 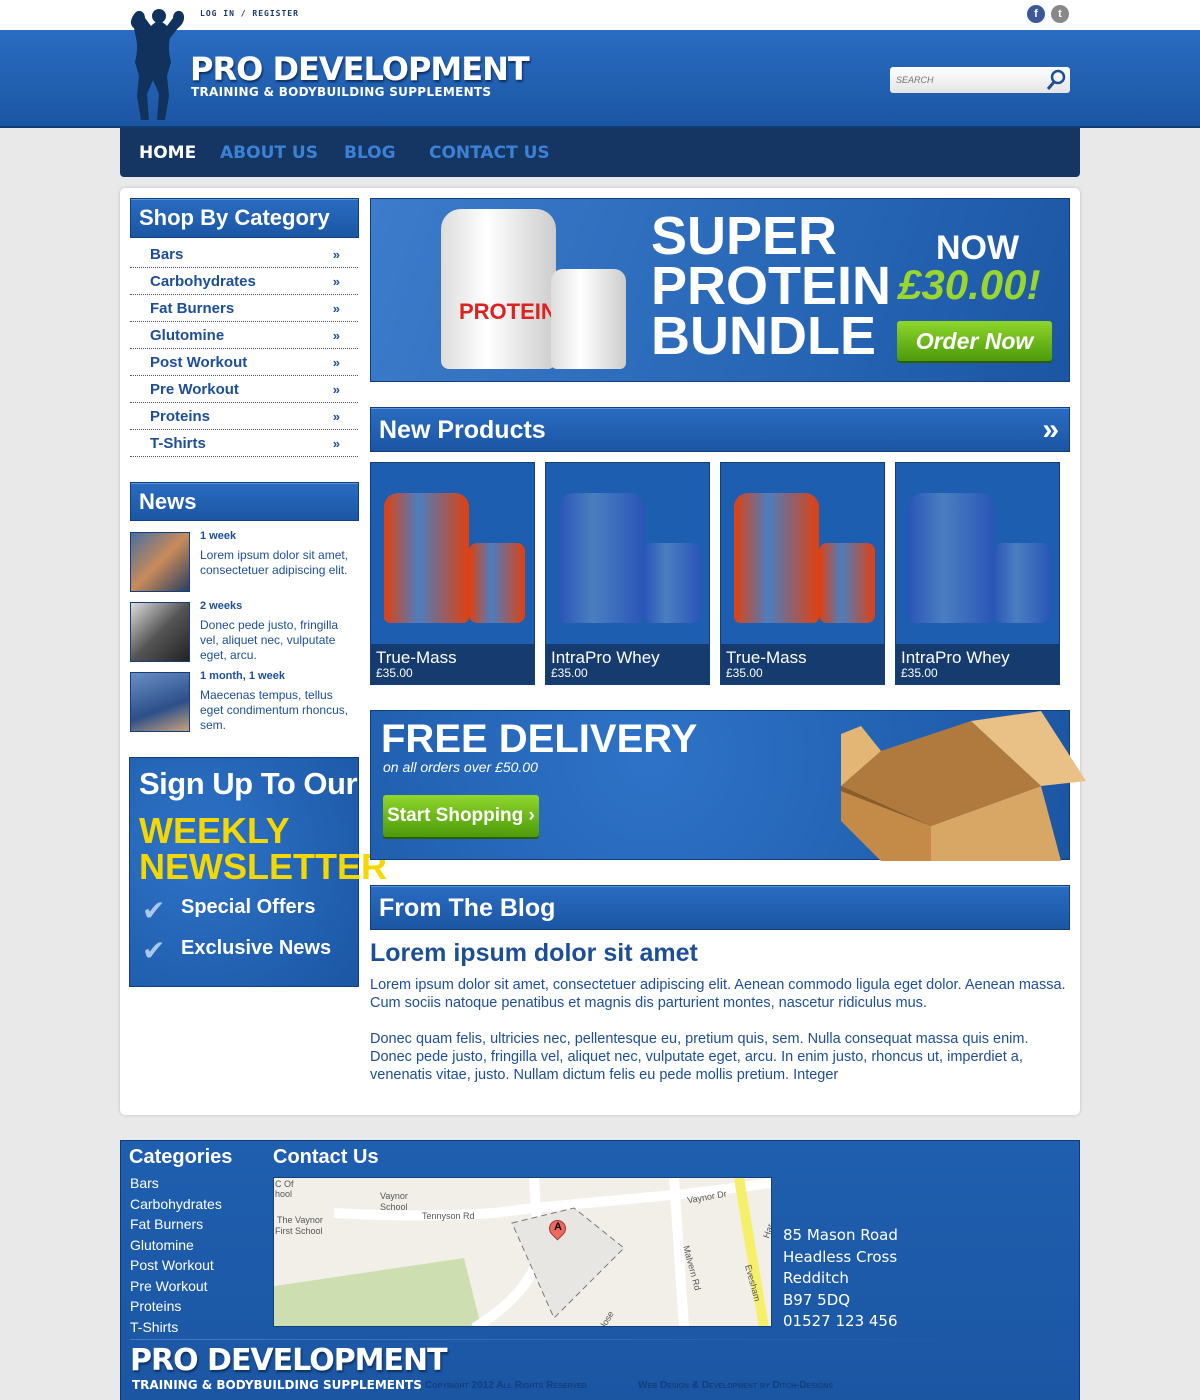 What do you see at coordinates (341, 92) in the screenshot?
I see `brand-subtitle: TRAINING & BODYBUILDING SUPPLEMENTS` at bounding box center [341, 92].